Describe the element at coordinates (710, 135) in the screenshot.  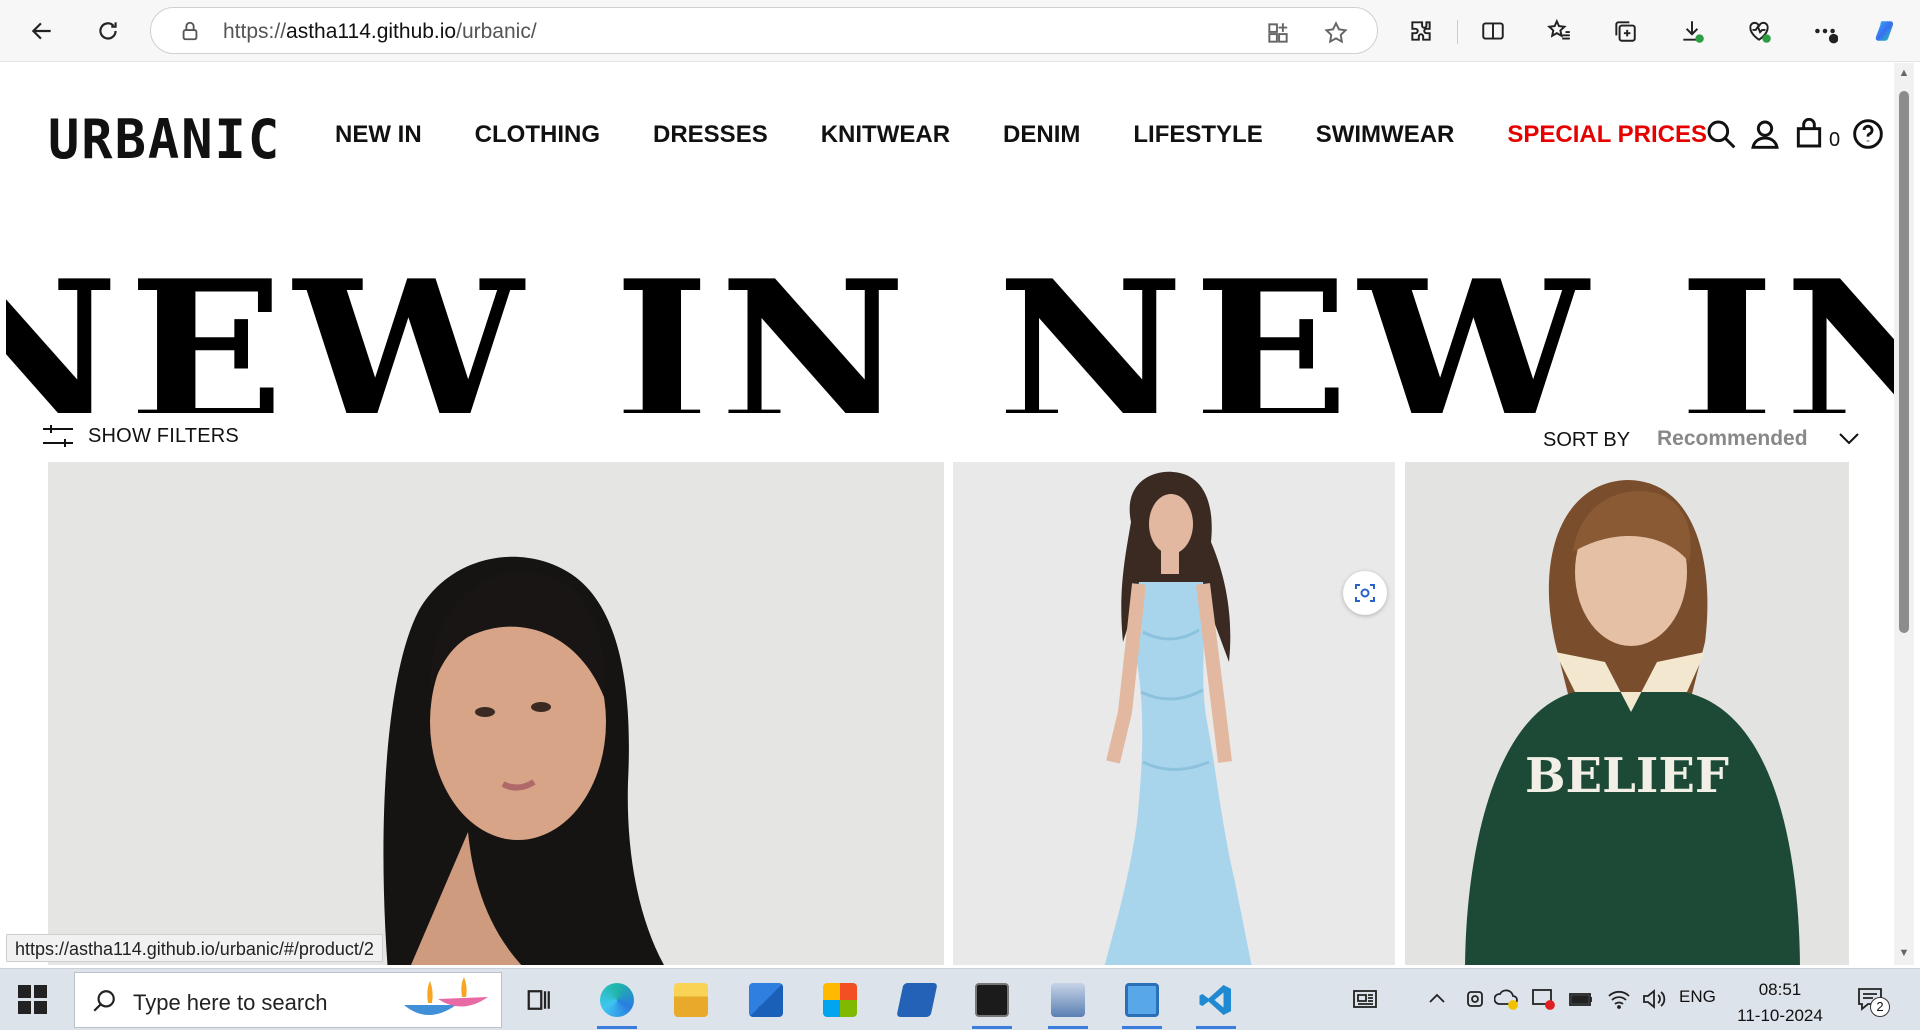
I see `nav-dresses: DRESSES` at that location.